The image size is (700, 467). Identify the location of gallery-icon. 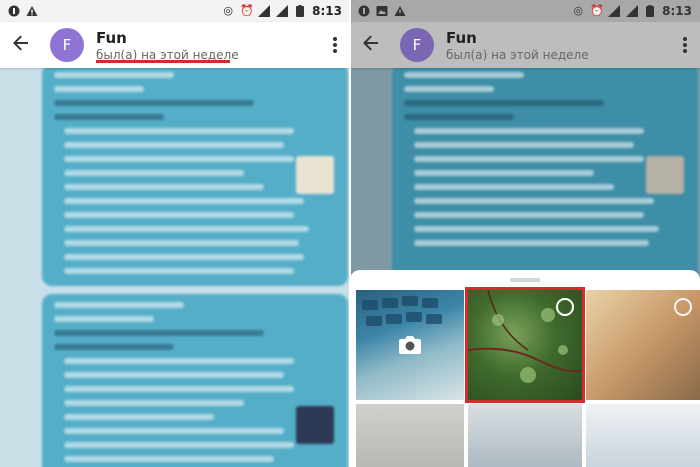
(382, 11).